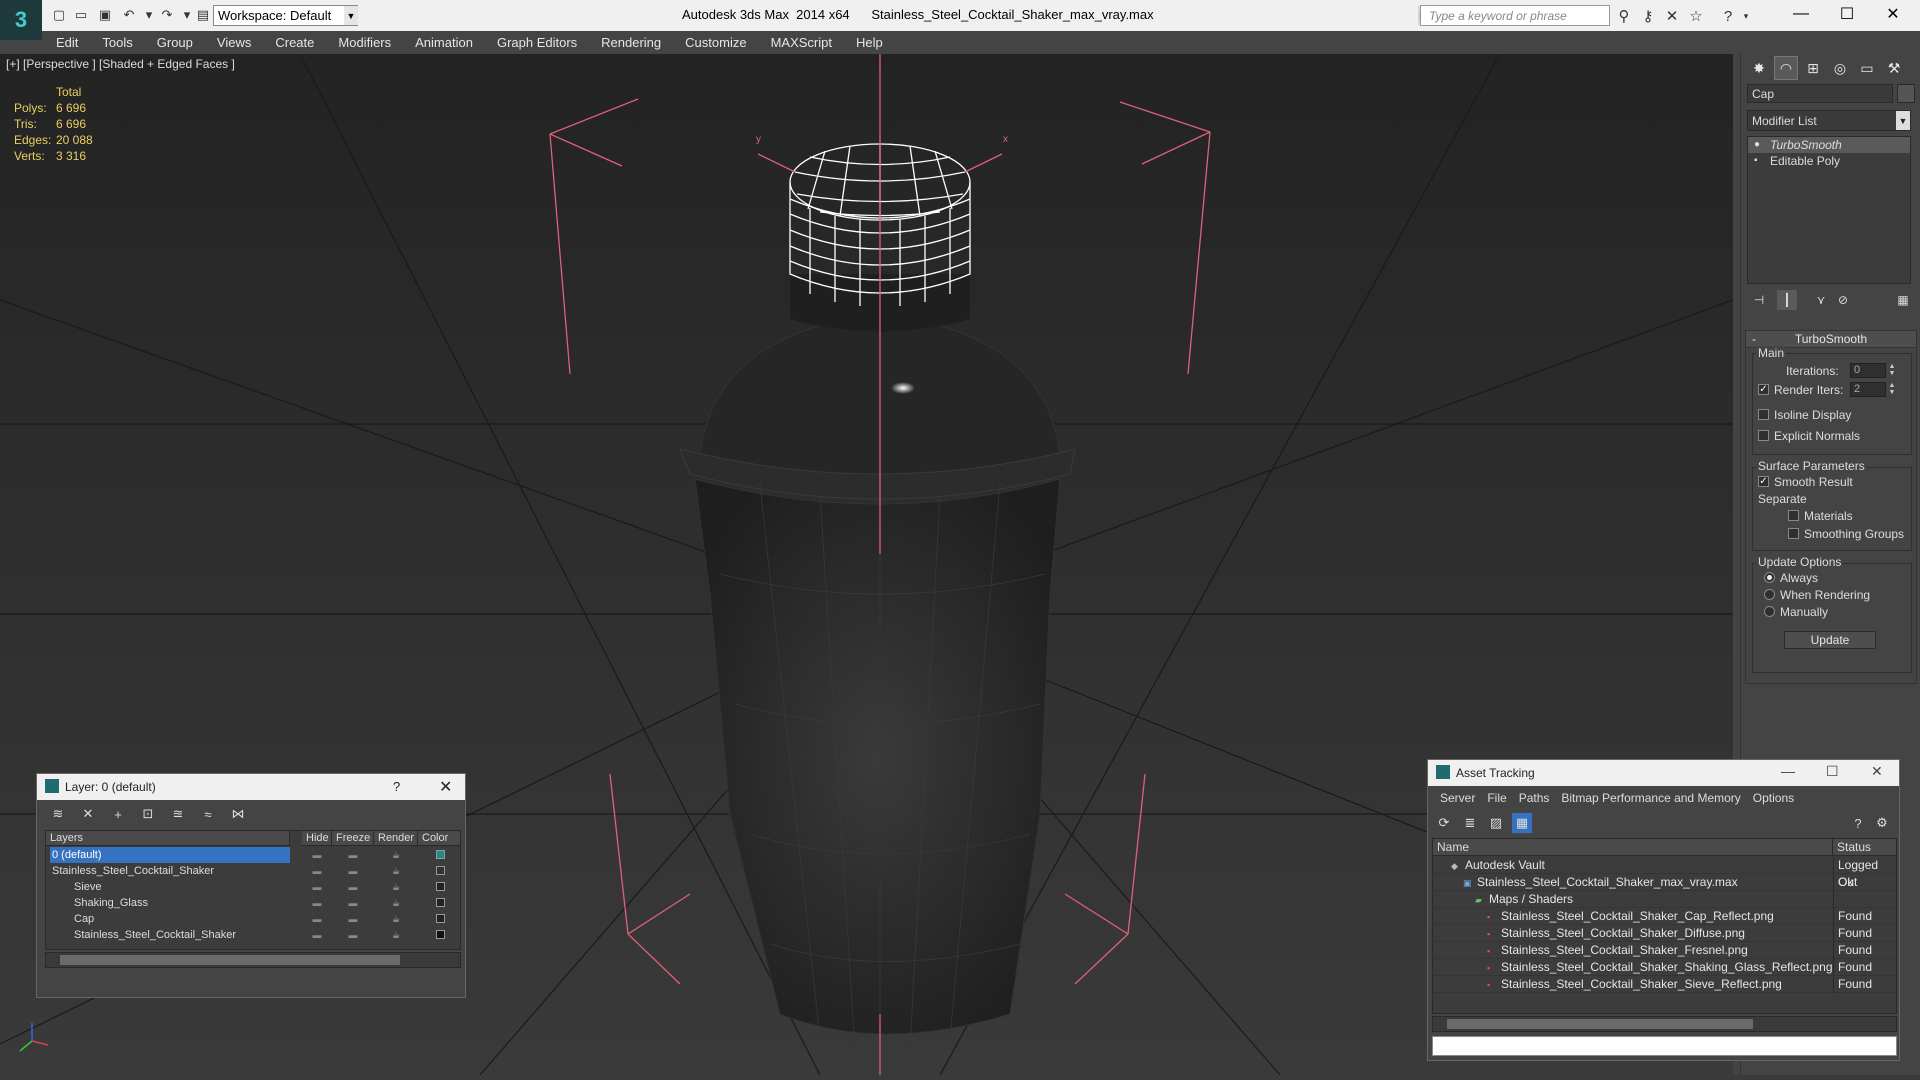  I want to click on workspace-dropdown-icon: ▼, so click(351, 15).